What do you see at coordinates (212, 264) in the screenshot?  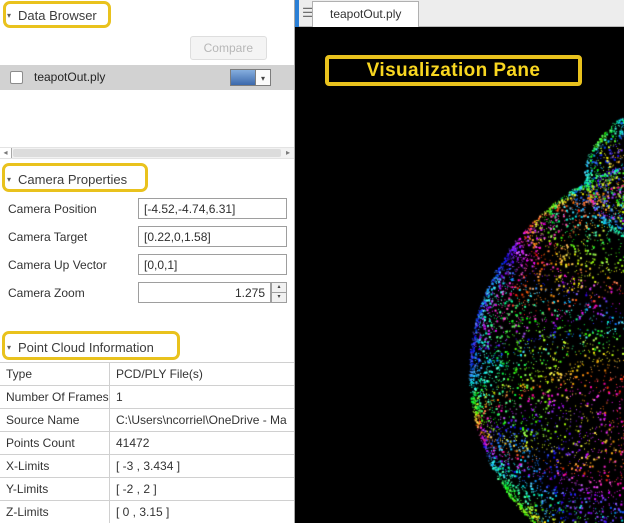 I see `camera-up-vector-input` at bounding box center [212, 264].